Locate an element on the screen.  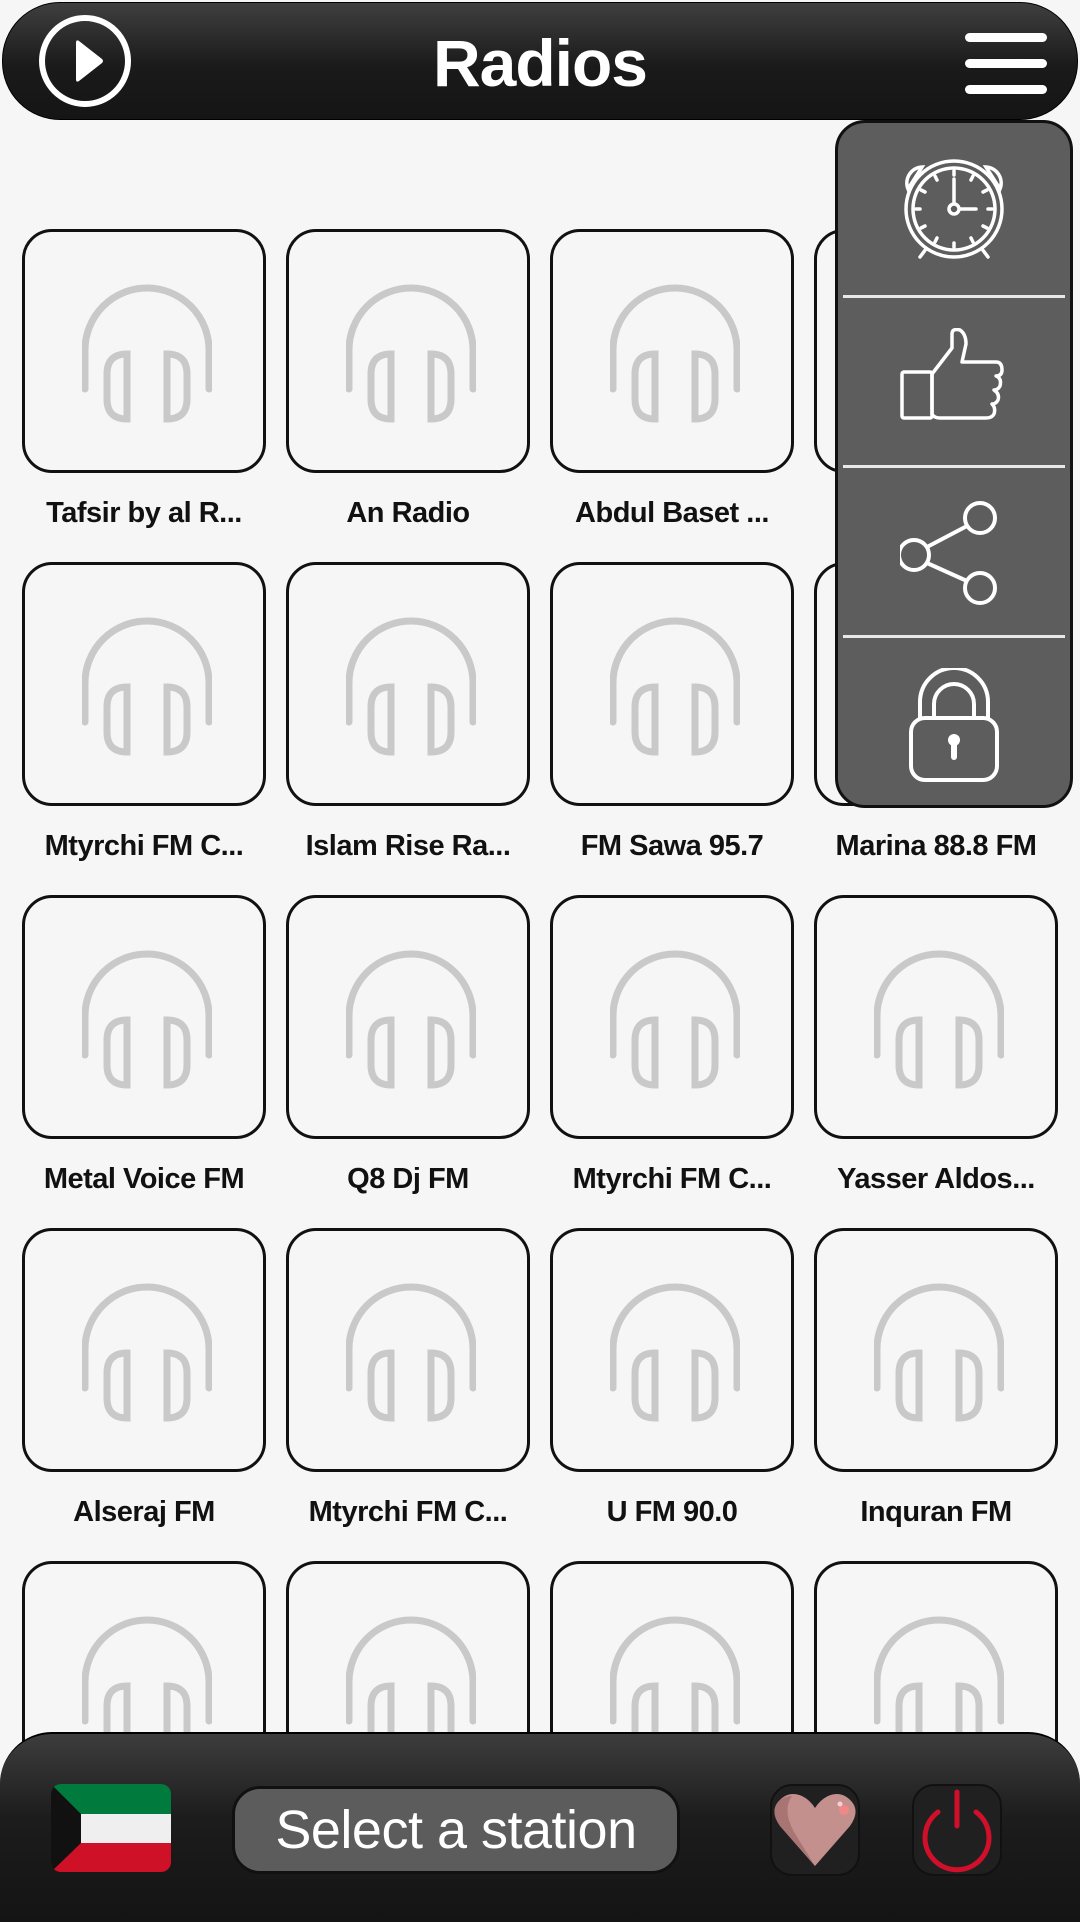
power-icon is located at coordinates (957, 1831).